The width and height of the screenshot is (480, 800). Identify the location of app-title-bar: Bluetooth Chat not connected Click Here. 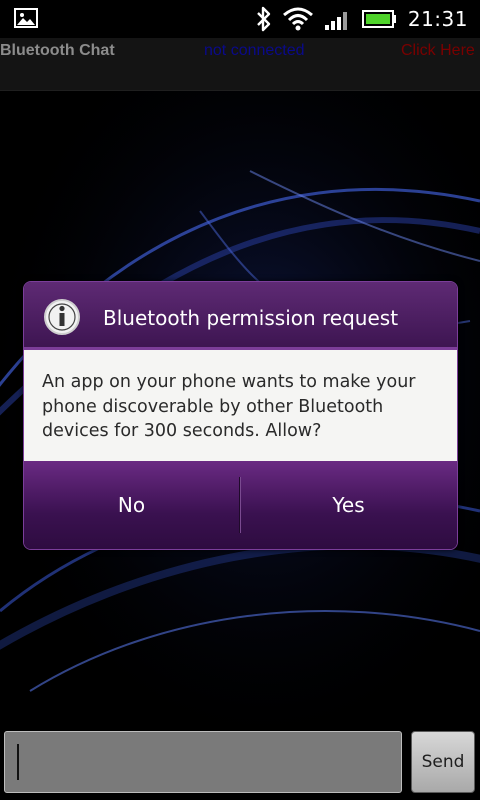
(240, 64).